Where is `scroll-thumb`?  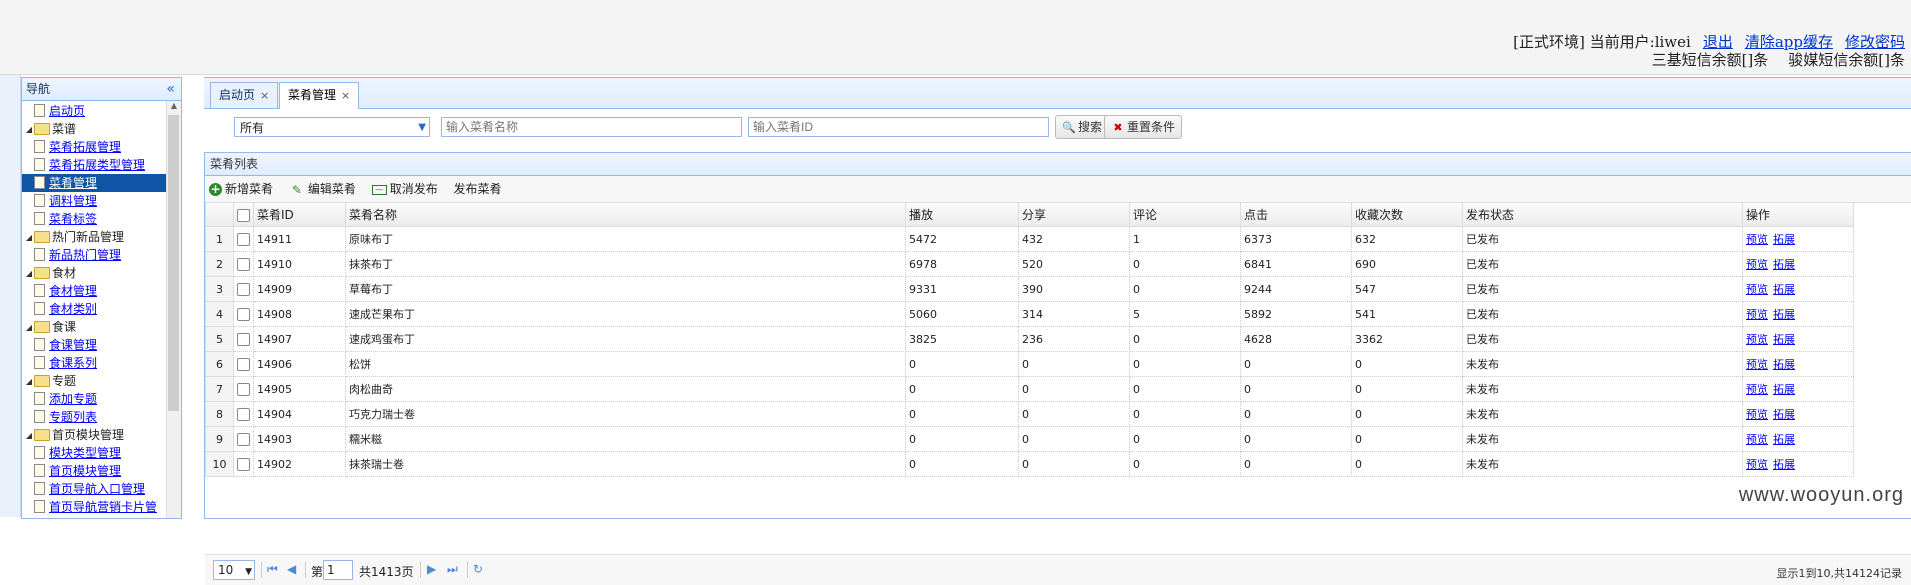
scroll-thumb is located at coordinates (173, 263).